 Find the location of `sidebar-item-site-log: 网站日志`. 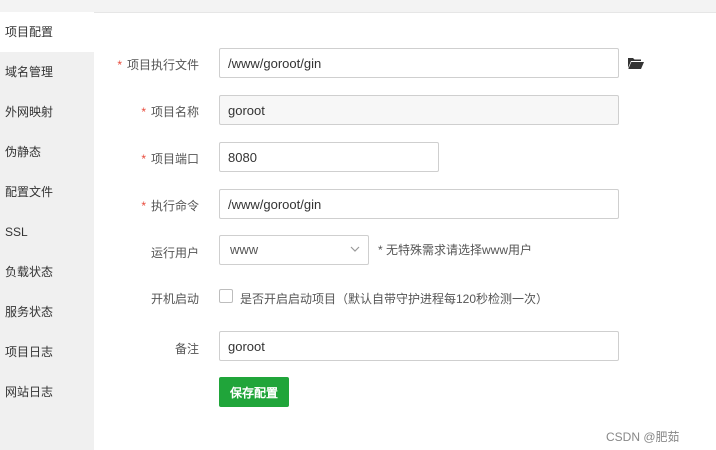

sidebar-item-site-log: 网站日志 is located at coordinates (47, 392).